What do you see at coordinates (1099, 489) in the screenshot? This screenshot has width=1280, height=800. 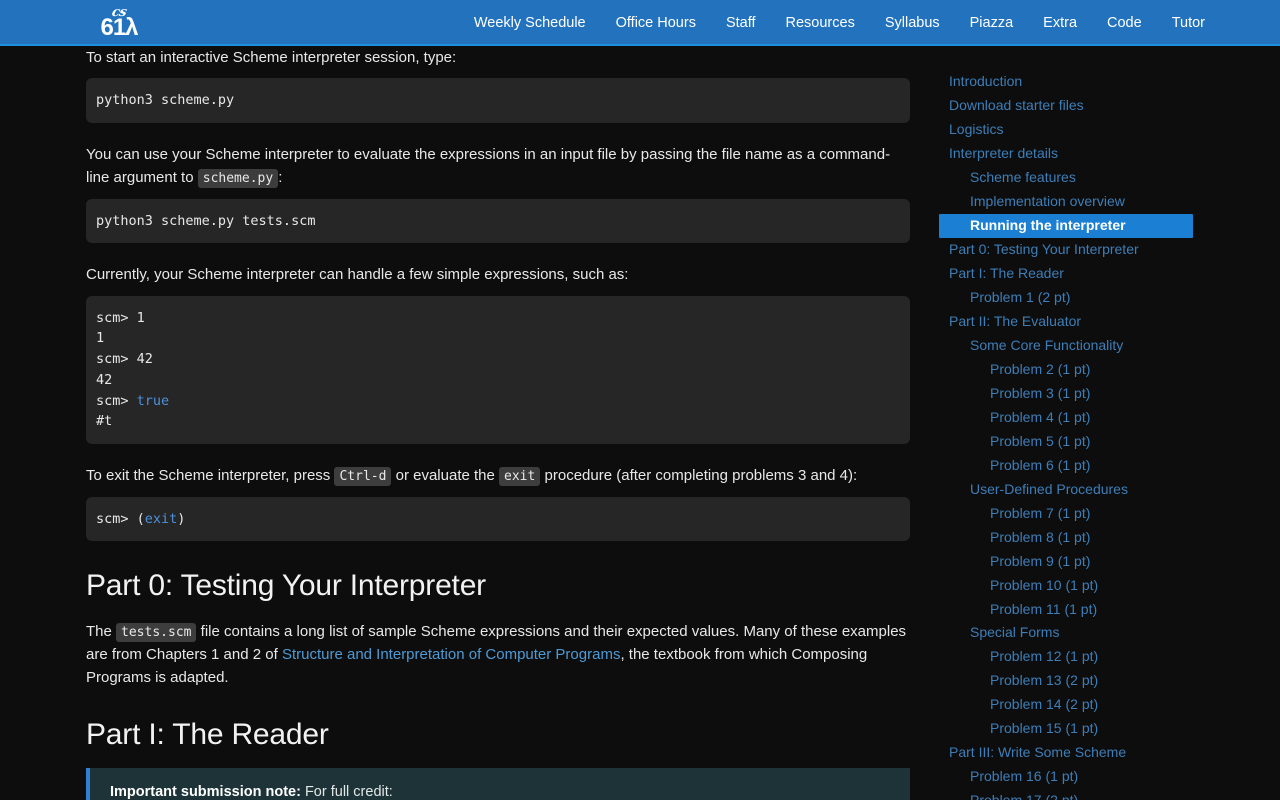 I see `toc-item-user-defined-procedures: User-Defined Procedures` at bounding box center [1099, 489].